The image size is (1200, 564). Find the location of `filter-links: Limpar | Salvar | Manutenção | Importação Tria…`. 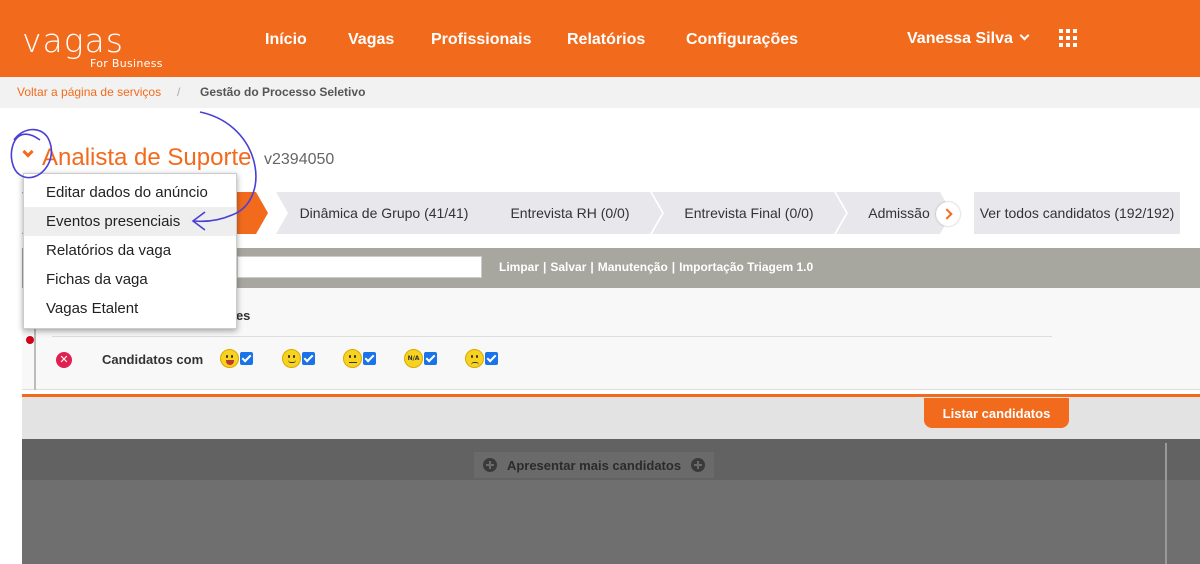

filter-links: Limpar | Salvar | Manutenção | Importação Tria… is located at coordinates (656, 267).